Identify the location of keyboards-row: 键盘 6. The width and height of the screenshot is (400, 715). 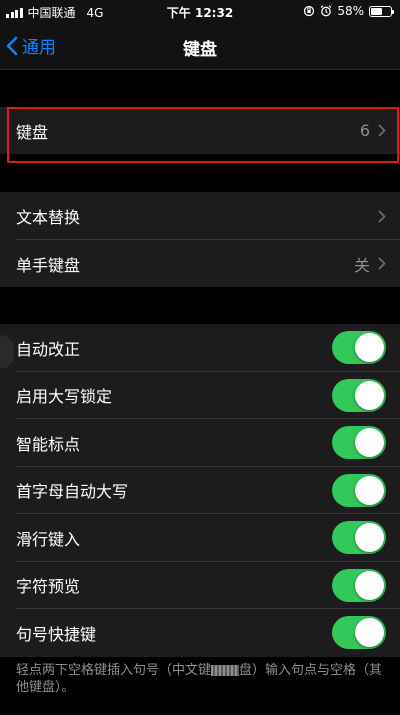
(200, 130).